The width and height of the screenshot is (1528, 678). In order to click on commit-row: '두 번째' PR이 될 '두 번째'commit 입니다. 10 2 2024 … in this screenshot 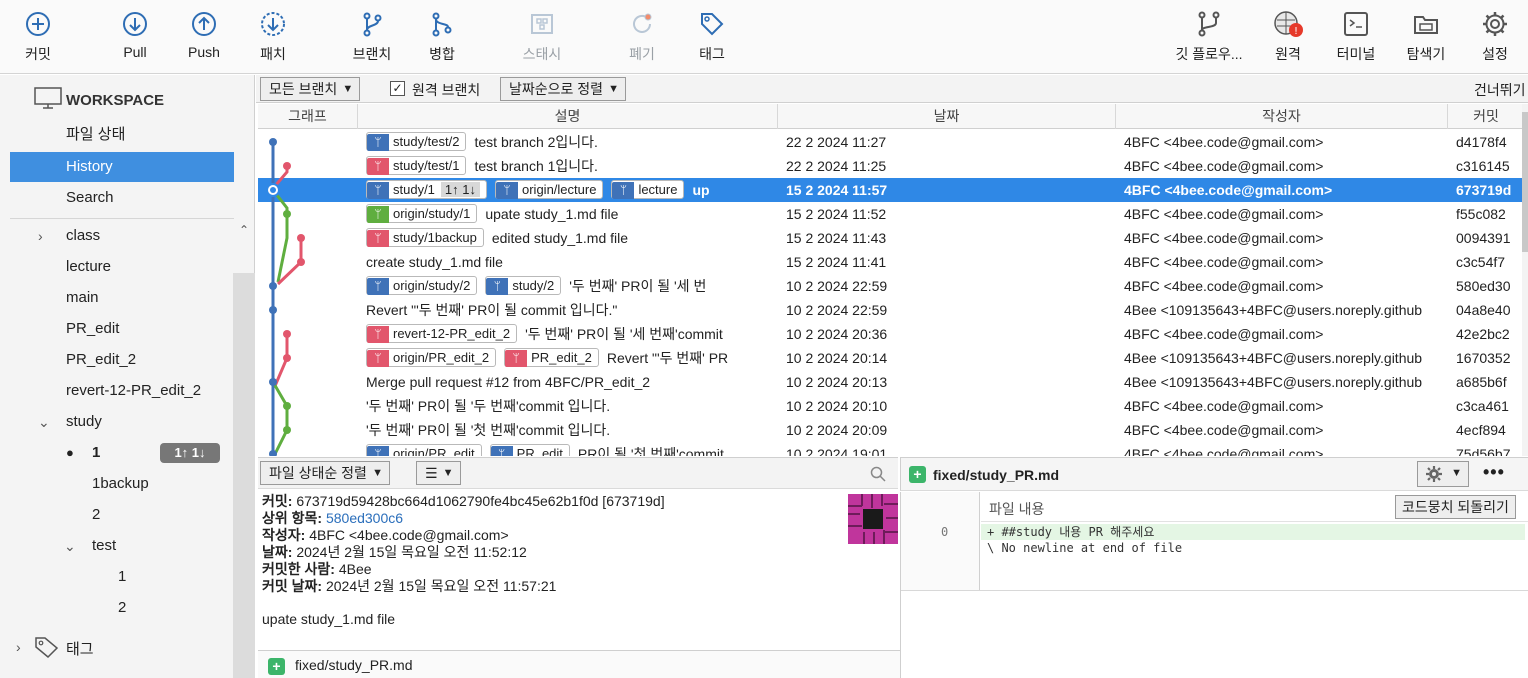, I will do `click(891, 406)`.